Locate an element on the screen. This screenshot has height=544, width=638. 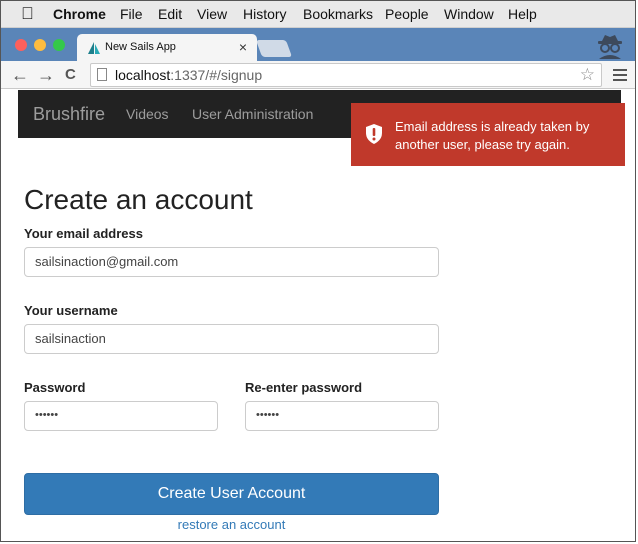
shield-alert-icon is located at coordinates (374, 134).